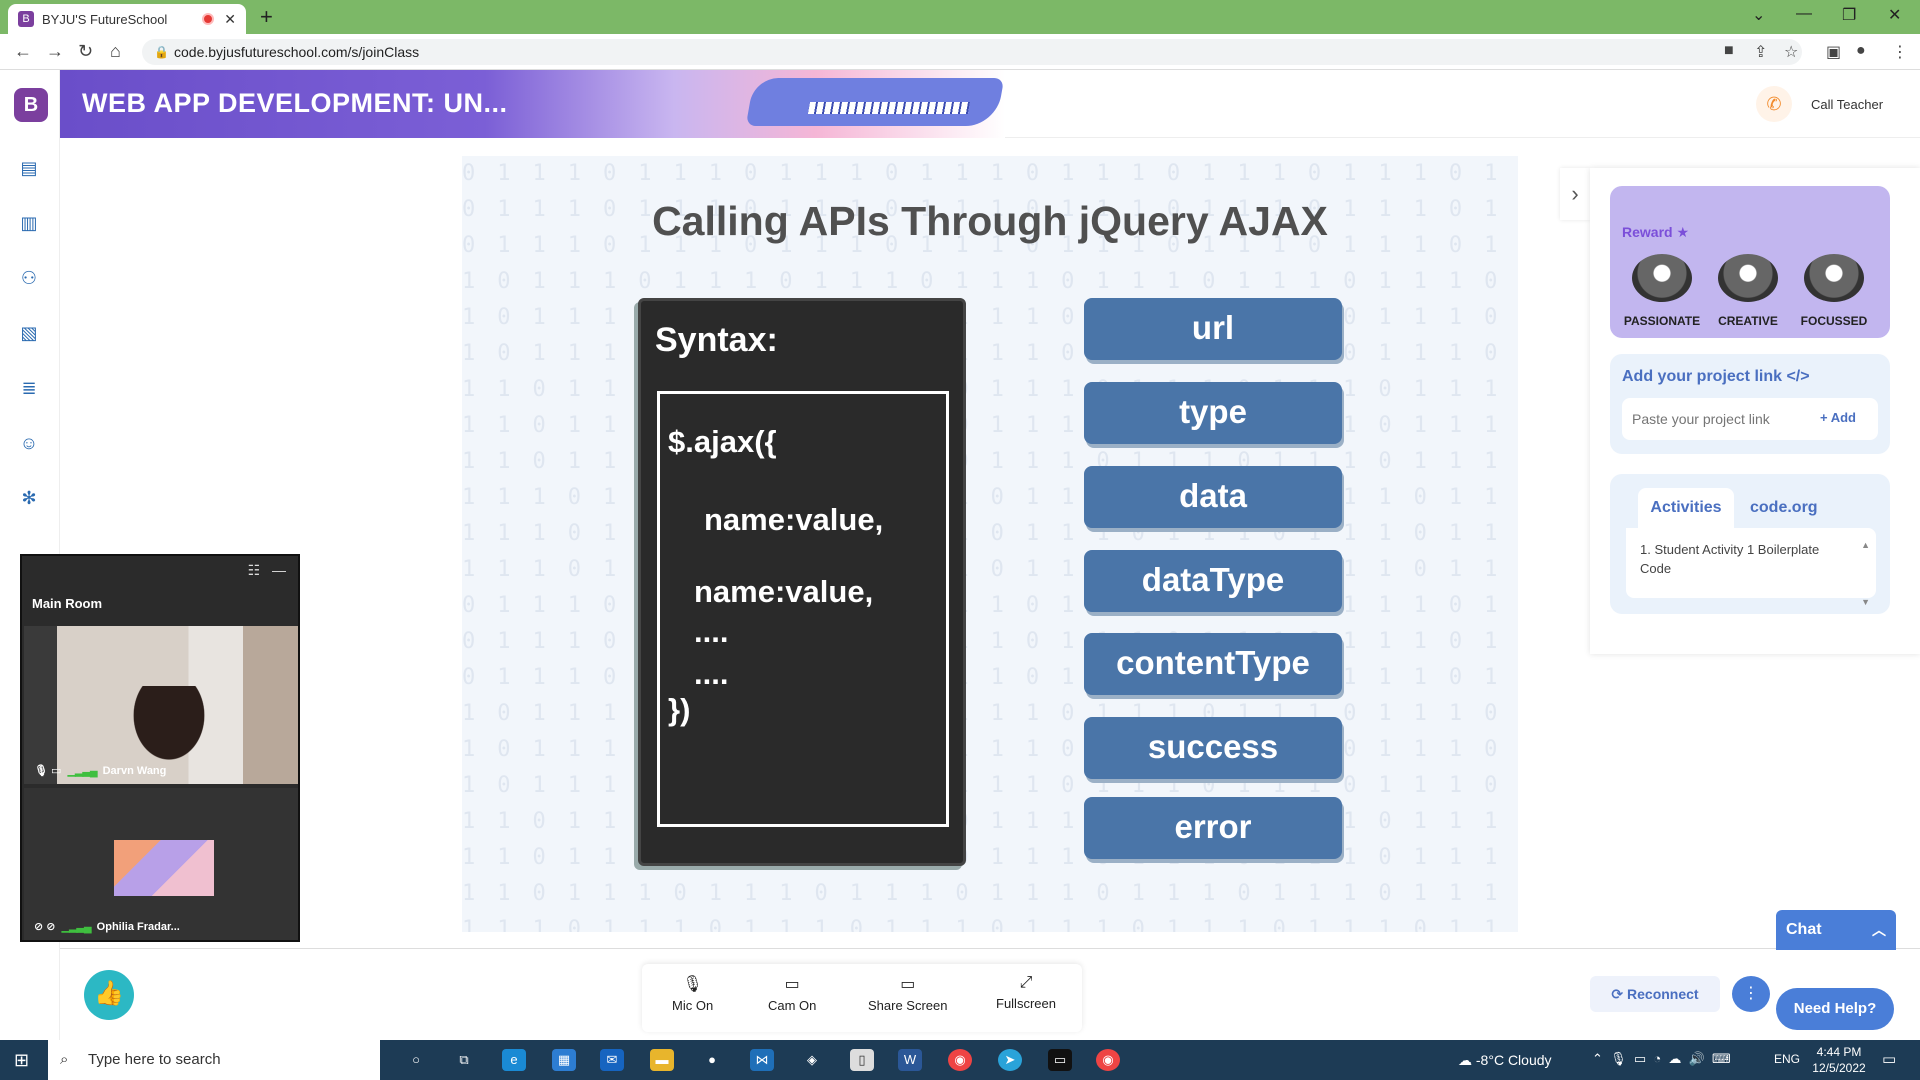 This screenshot has height=1080, width=1920. Describe the element at coordinates (972, 52) in the screenshot. I see `url-field: 🔒 code.byjusfutureschool.com/s/joinClass` at that location.